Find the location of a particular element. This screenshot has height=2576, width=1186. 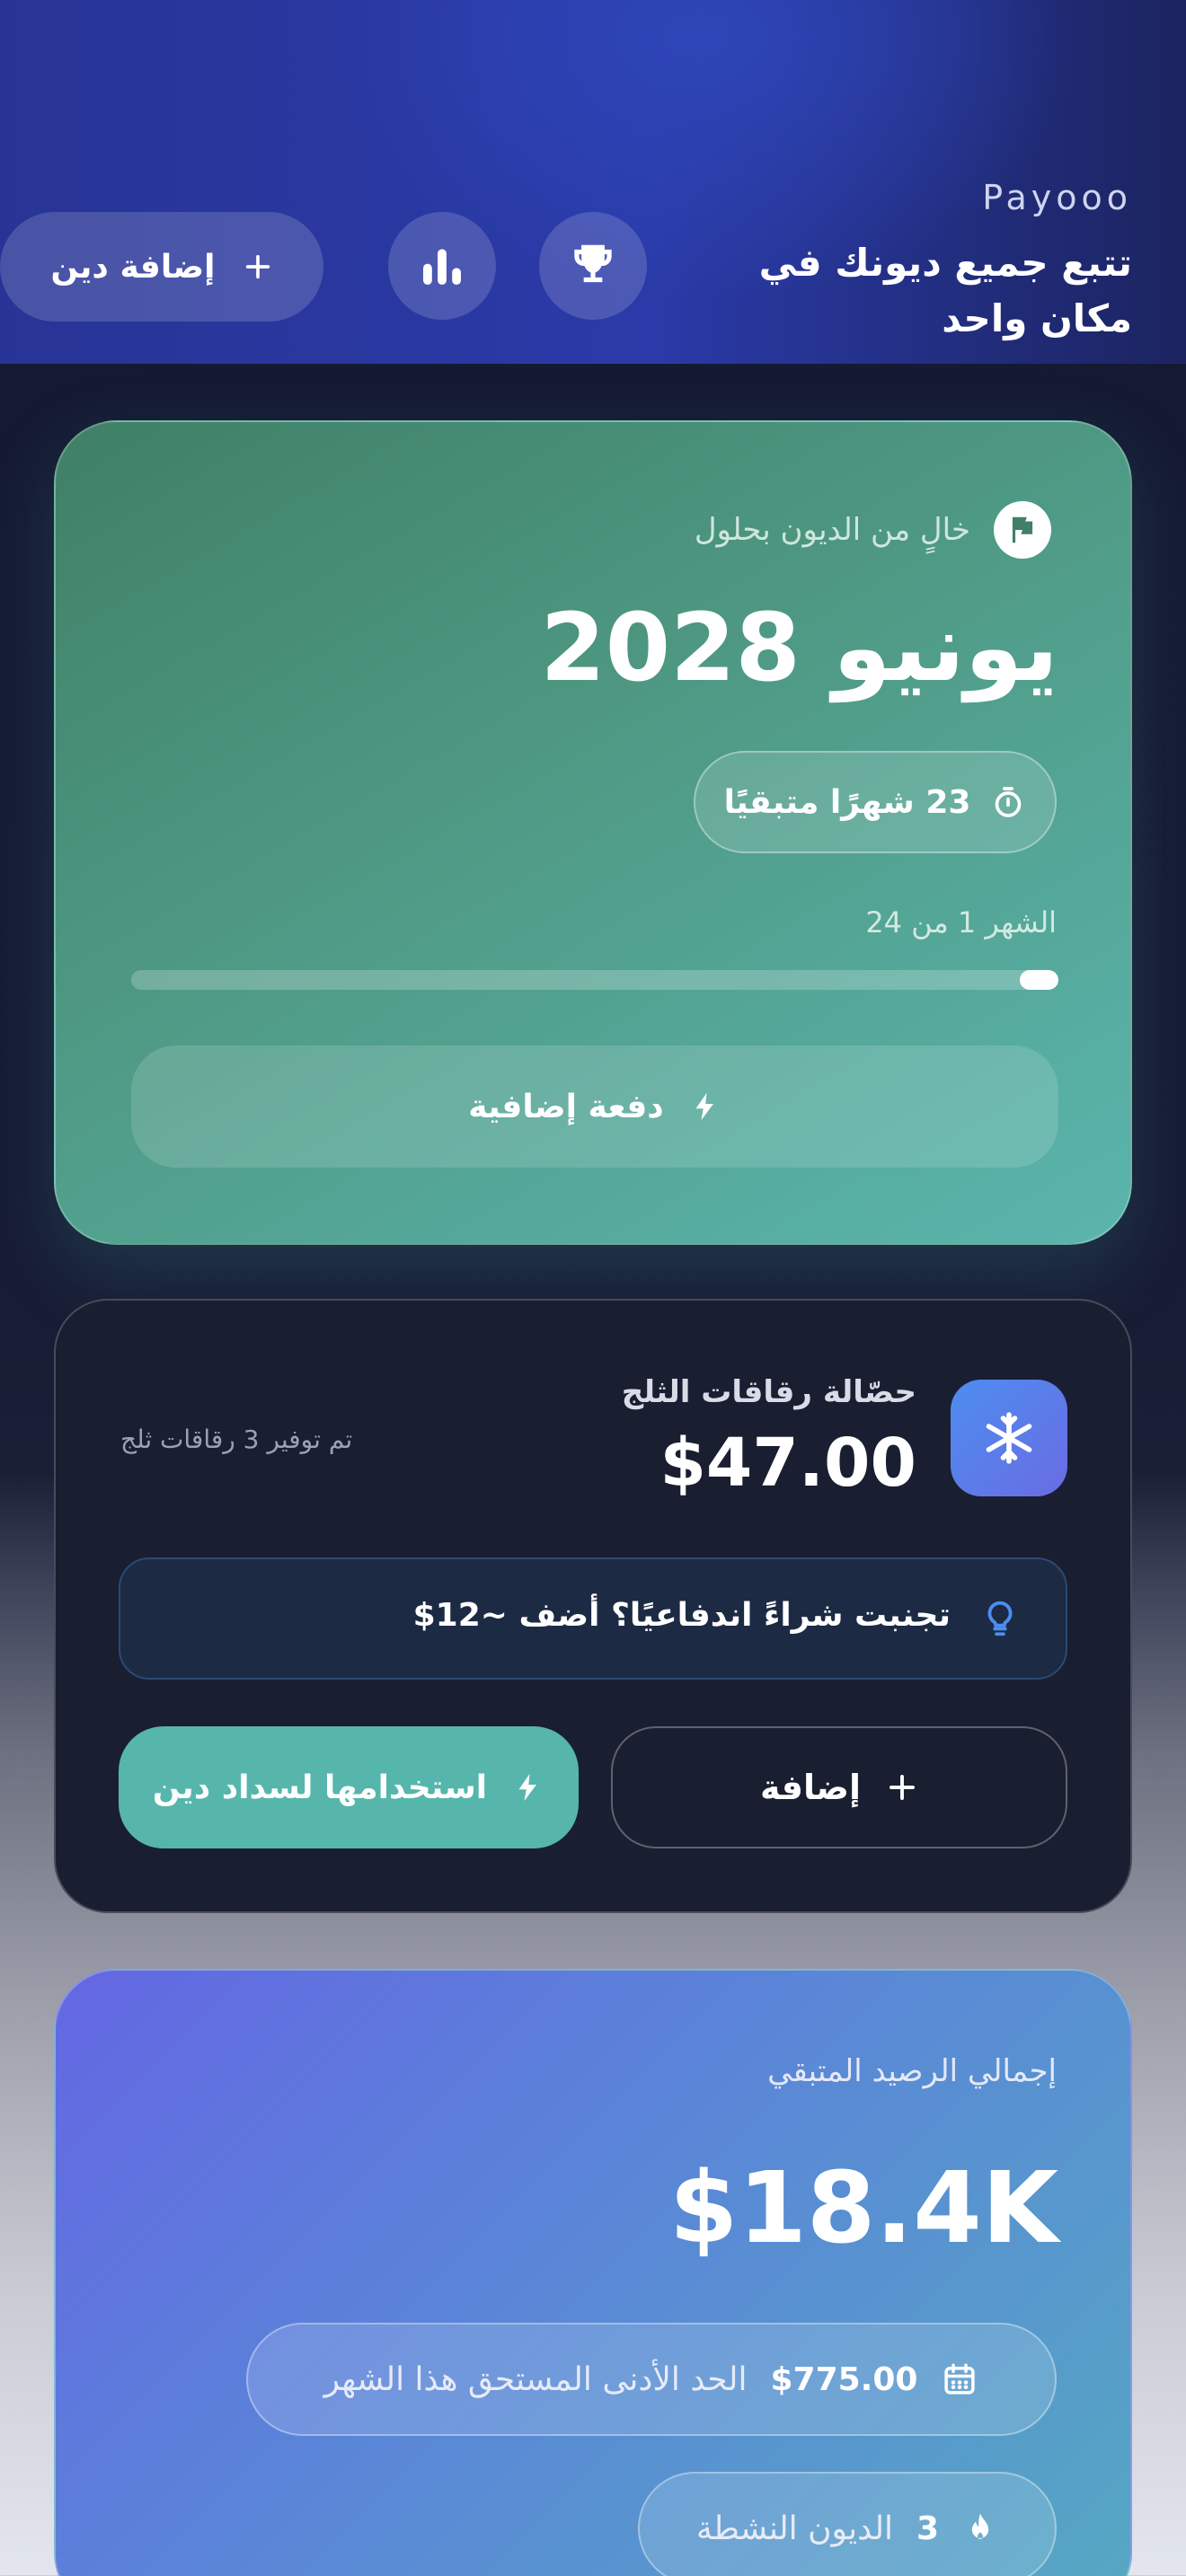

extra-payment-button: دفعة إضافية is located at coordinates (594, 1106).